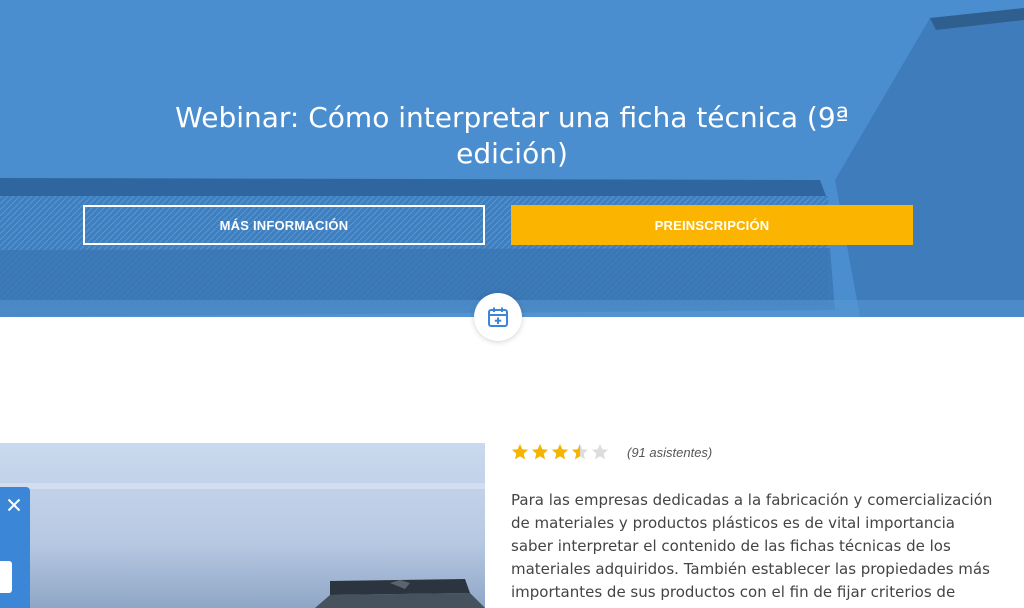 The image size is (1024, 608). What do you see at coordinates (611, 452) in the screenshot?
I see `rating: (91 asistentes)` at bounding box center [611, 452].